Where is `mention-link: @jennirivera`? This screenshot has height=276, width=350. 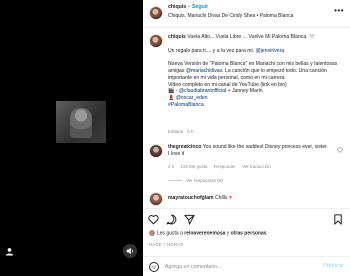 mention-link: @jennirivera is located at coordinates (269, 51).